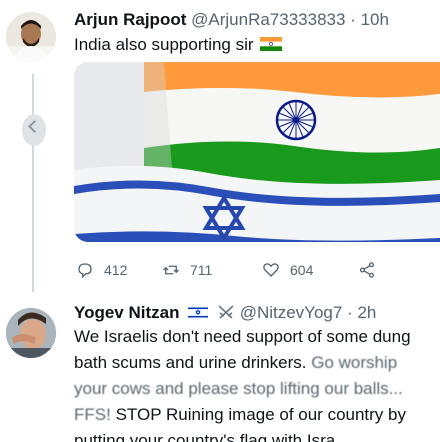 The width and height of the screenshot is (440, 442). I want to click on retweet-icon, so click(171, 270).